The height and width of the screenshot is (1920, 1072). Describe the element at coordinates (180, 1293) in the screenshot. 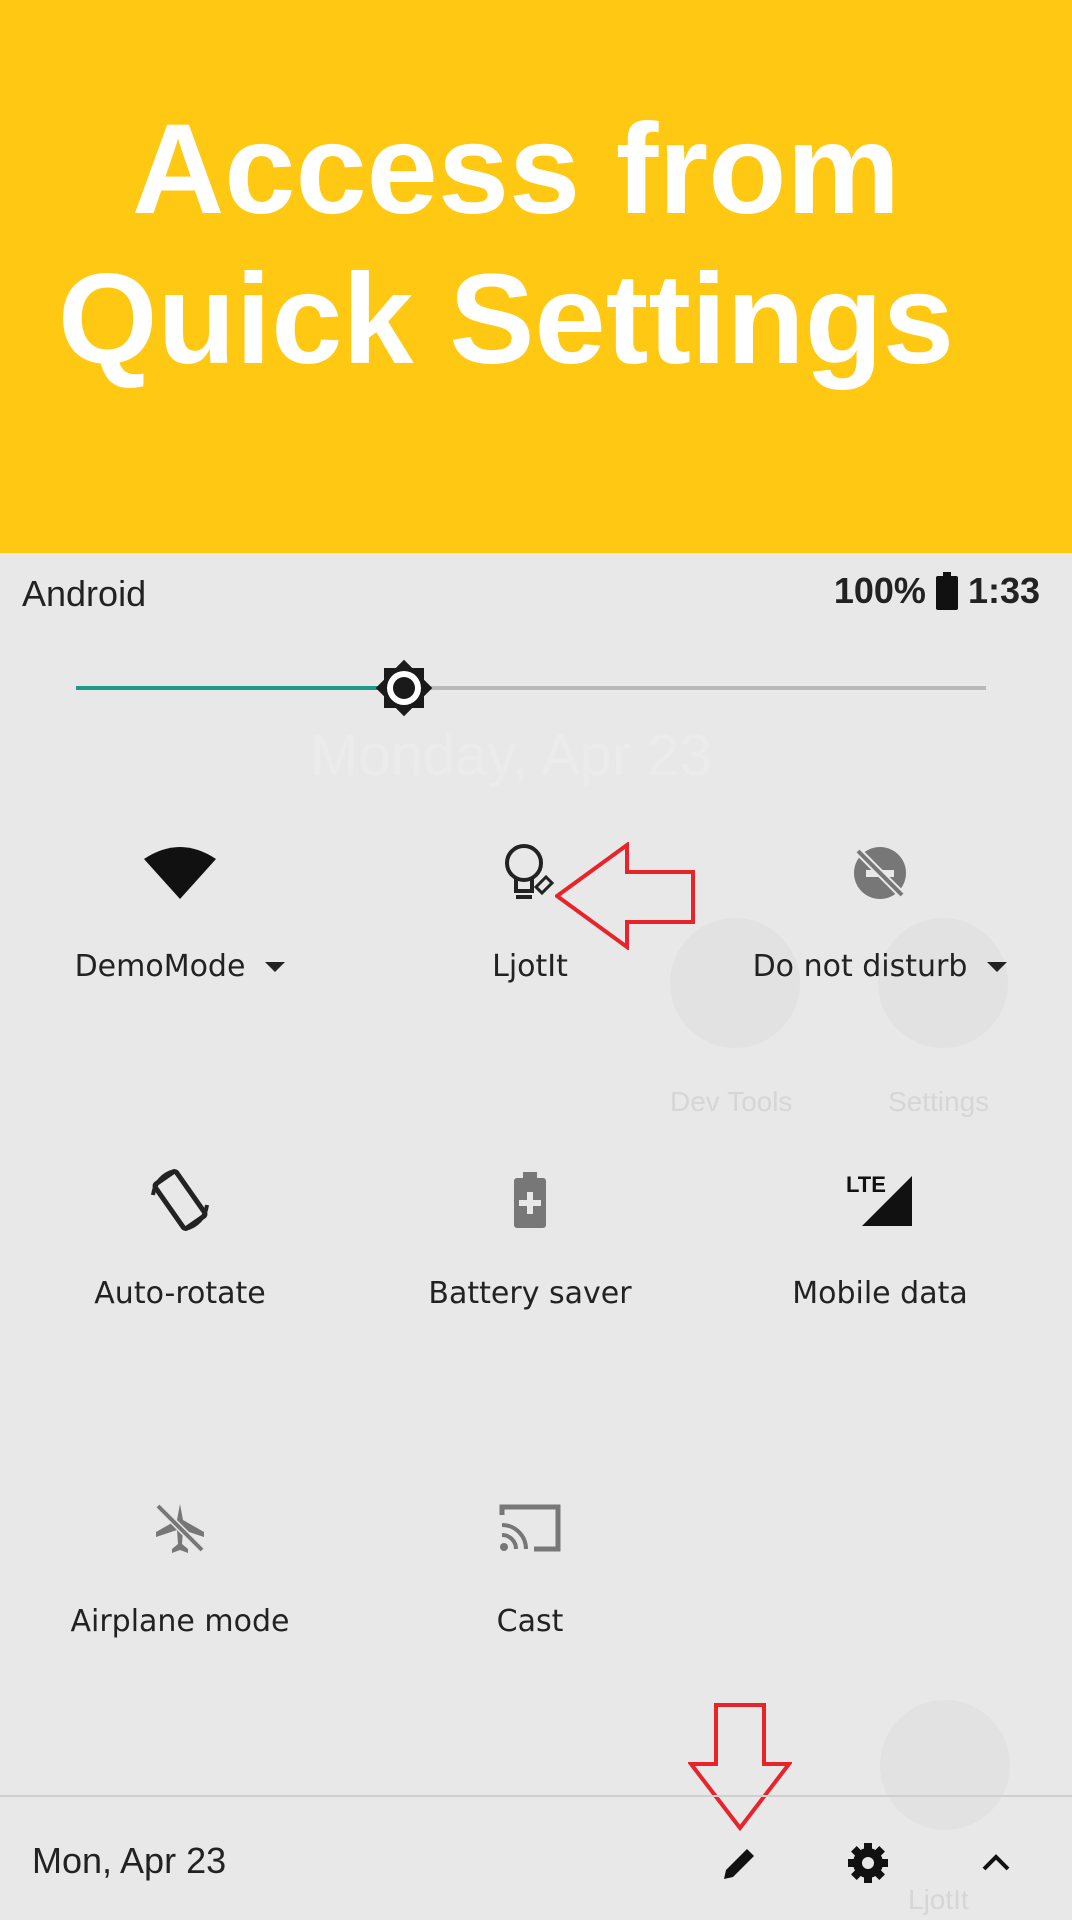

I see `tile-label: Auto-rotate` at that location.